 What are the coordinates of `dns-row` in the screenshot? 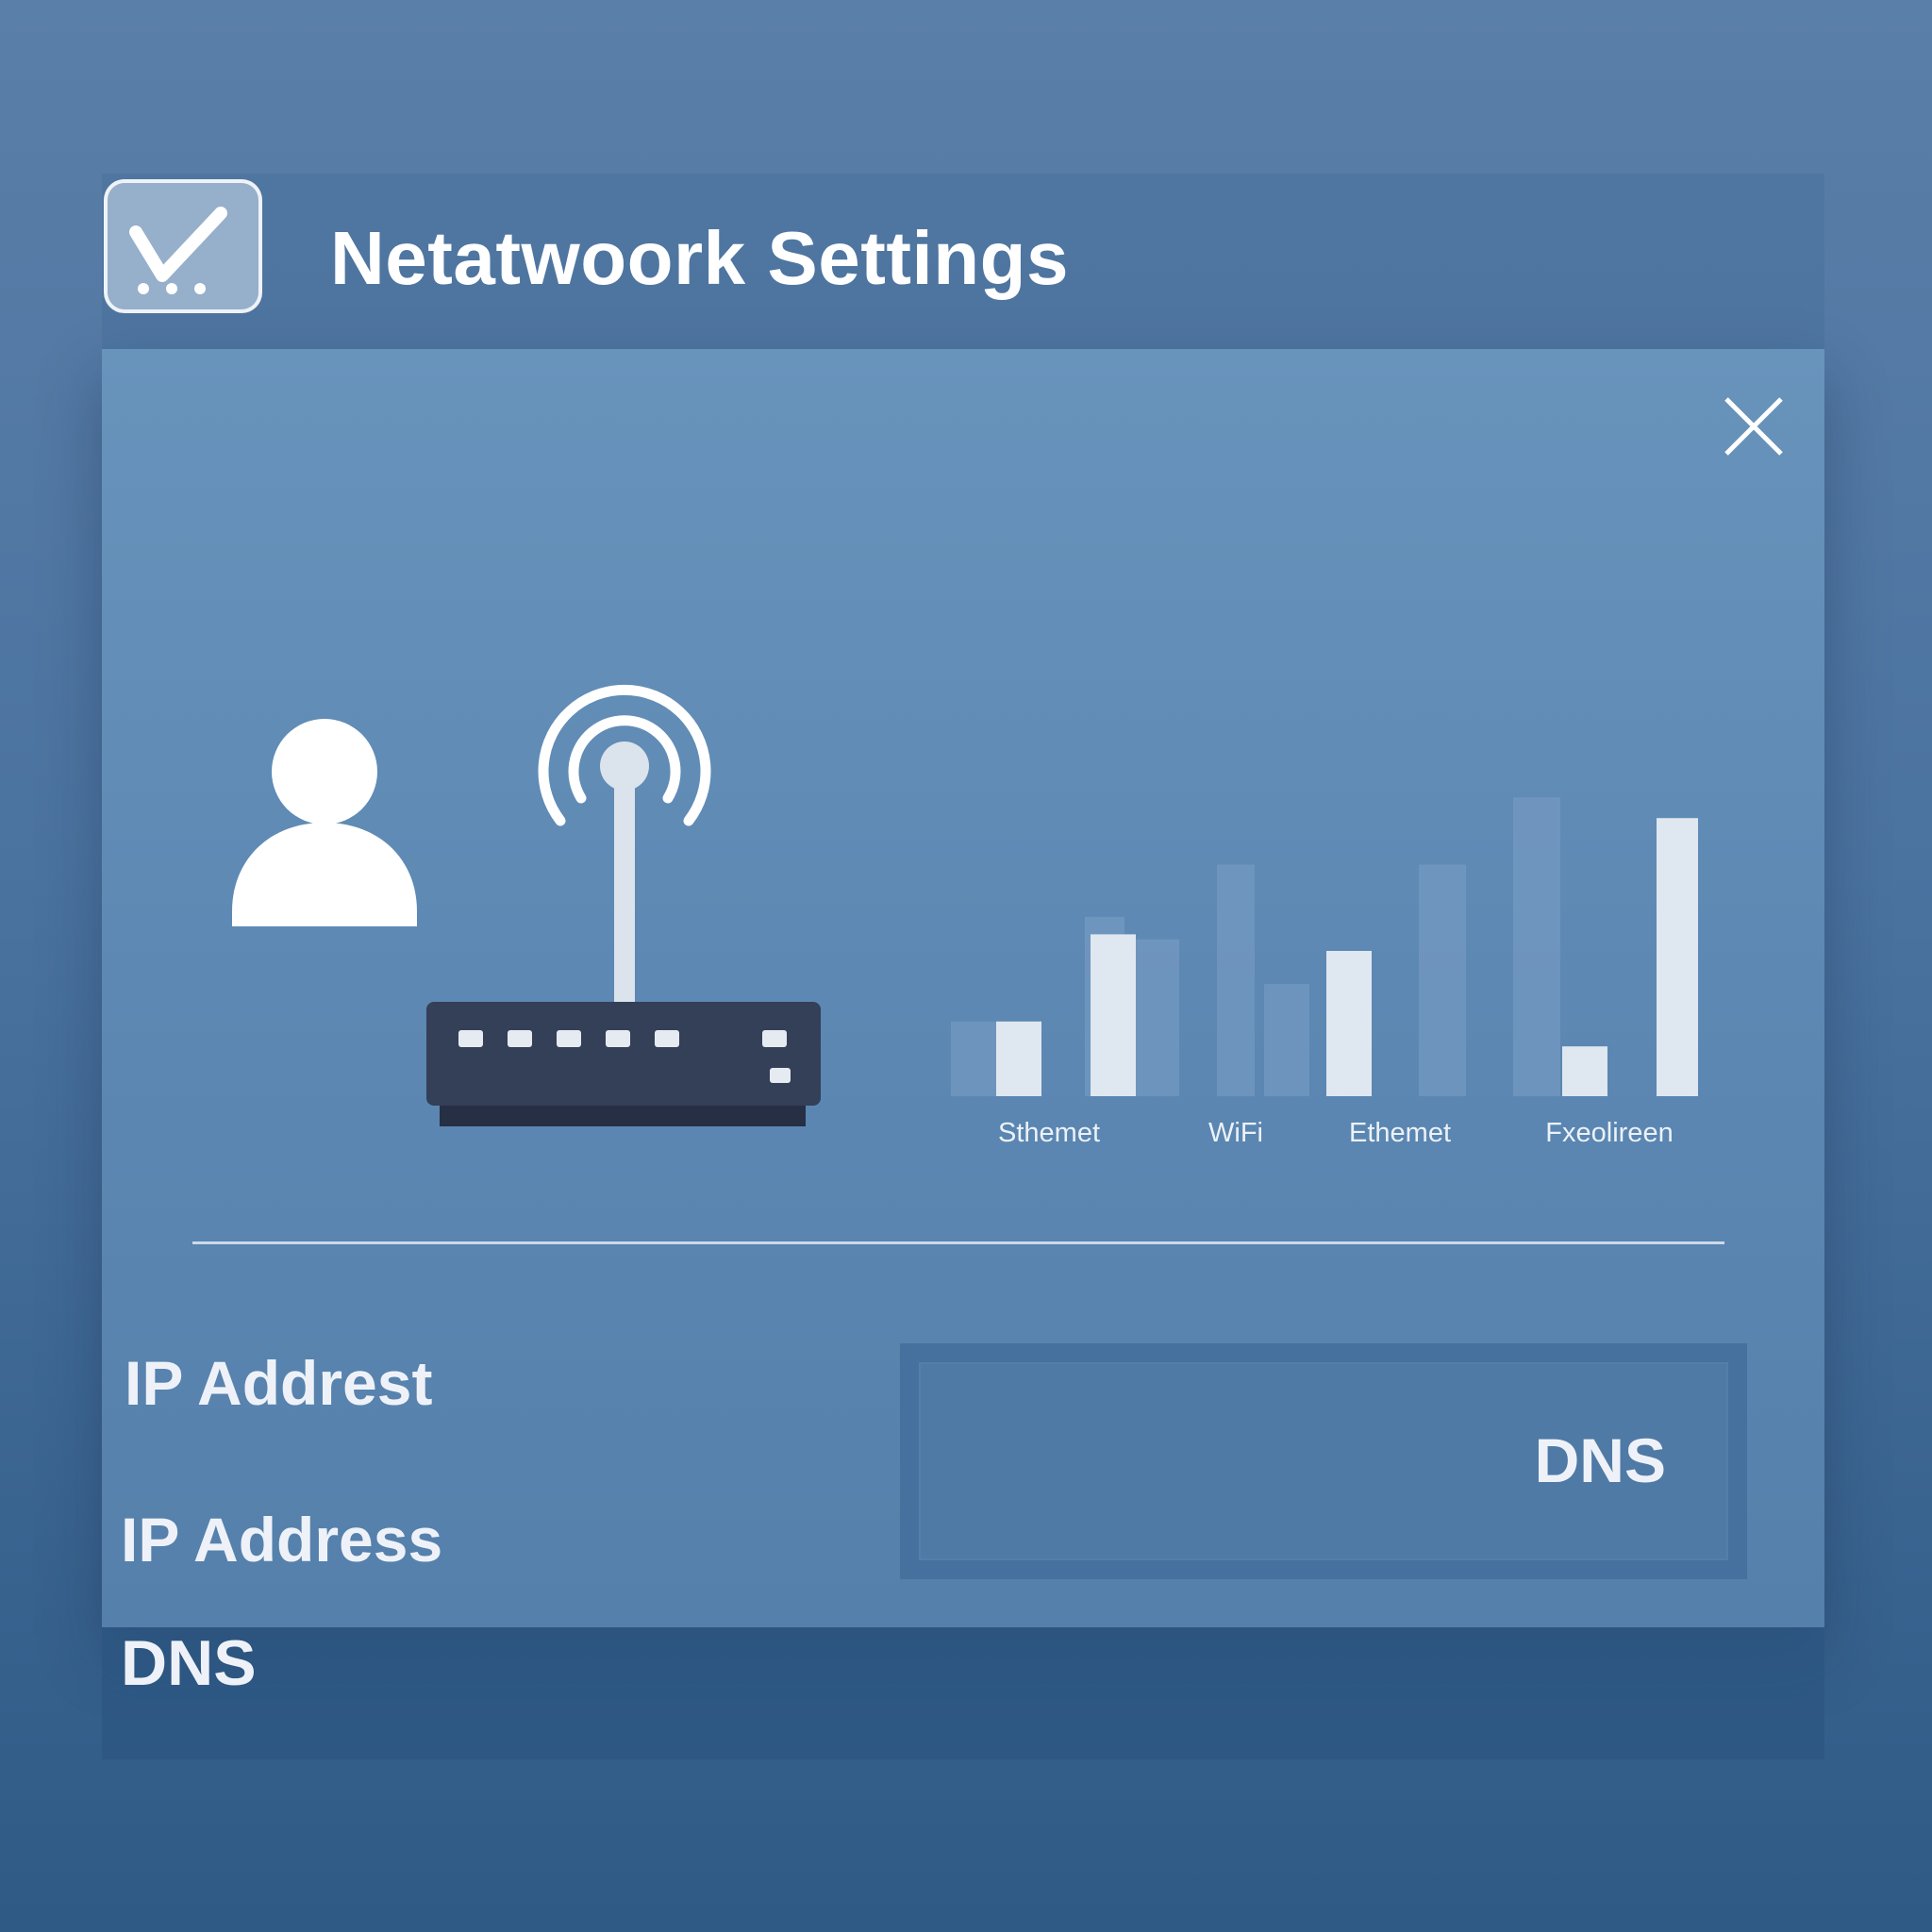 It's located at (963, 1693).